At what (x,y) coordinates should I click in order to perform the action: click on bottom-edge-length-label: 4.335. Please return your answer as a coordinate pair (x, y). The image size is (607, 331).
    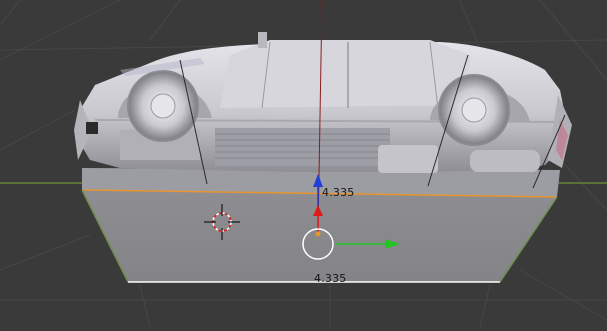
    Looking at the image, I should click on (330, 278).